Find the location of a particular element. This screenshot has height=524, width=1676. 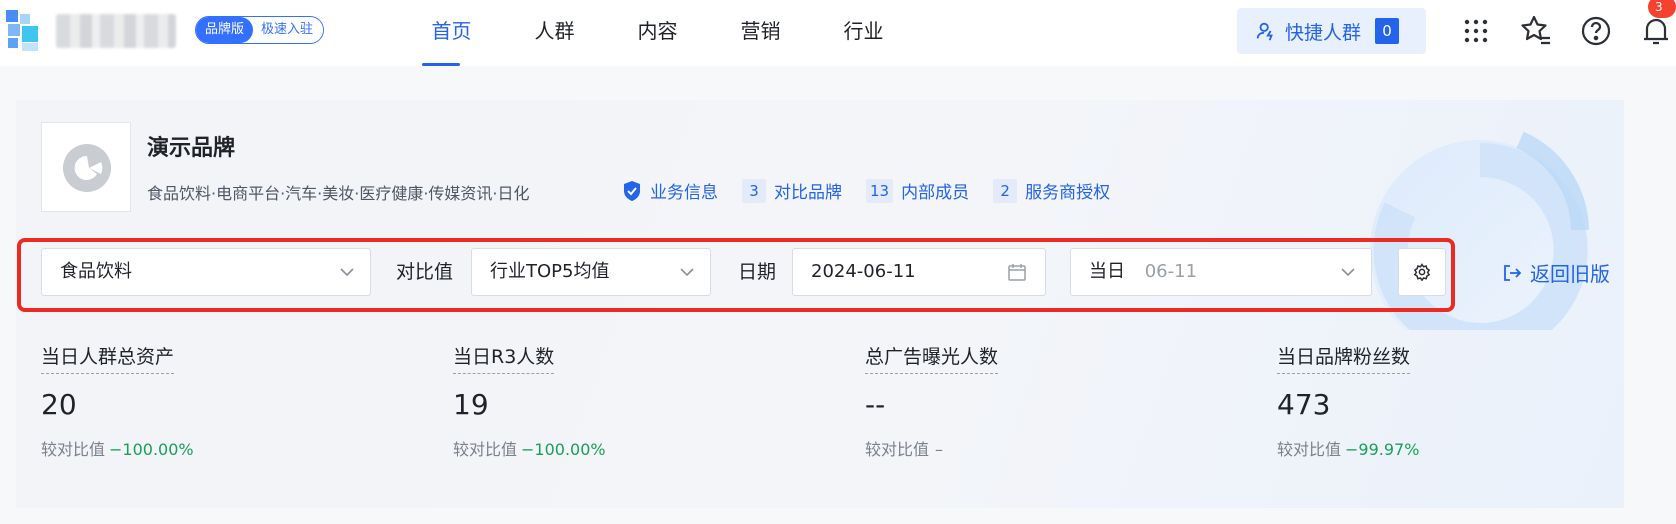

shield-check-icon is located at coordinates (632, 190).